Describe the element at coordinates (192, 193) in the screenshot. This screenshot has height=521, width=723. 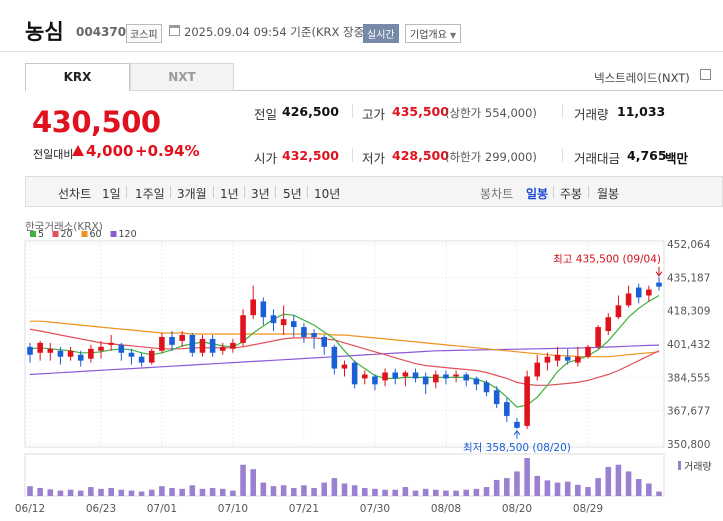
I see `range-3m: 3개월` at that location.